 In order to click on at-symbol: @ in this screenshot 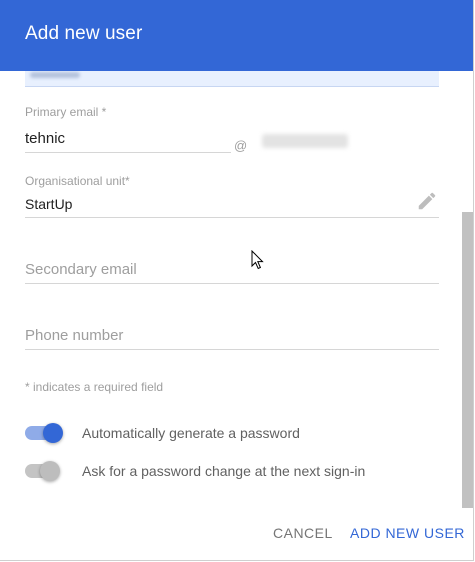, I will do `click(241, 145)`.